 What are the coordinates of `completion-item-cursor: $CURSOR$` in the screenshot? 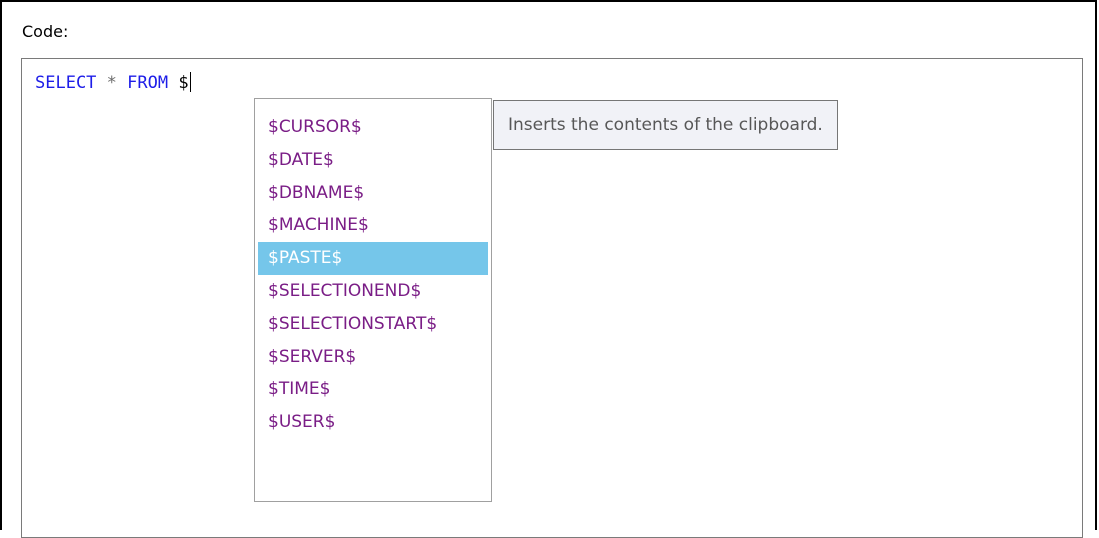 It's located at (373, 127).